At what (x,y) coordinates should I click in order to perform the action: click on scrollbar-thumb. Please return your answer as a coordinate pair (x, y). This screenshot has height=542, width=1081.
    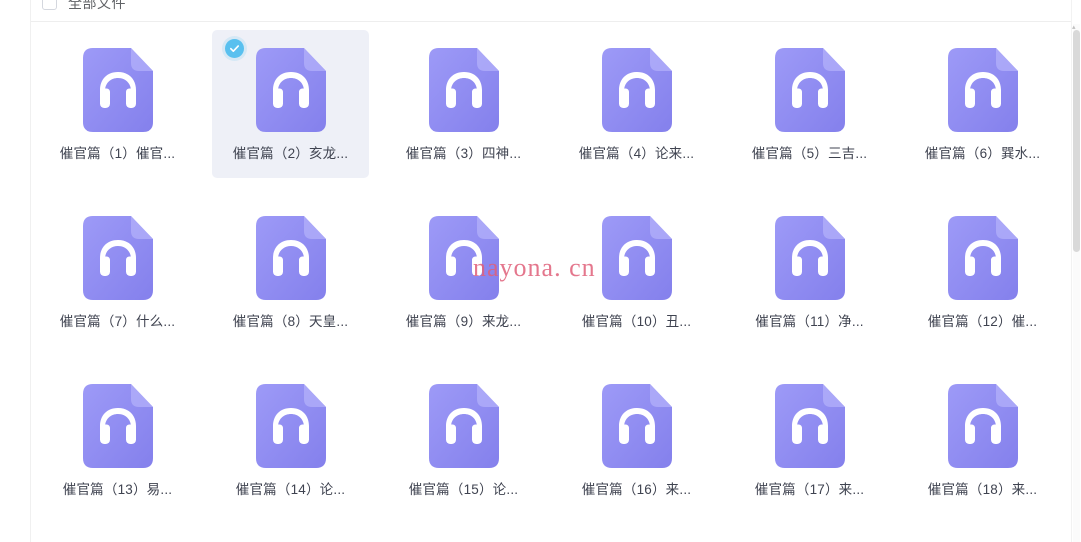
    Looking at the image, I should click on (1076, 141).